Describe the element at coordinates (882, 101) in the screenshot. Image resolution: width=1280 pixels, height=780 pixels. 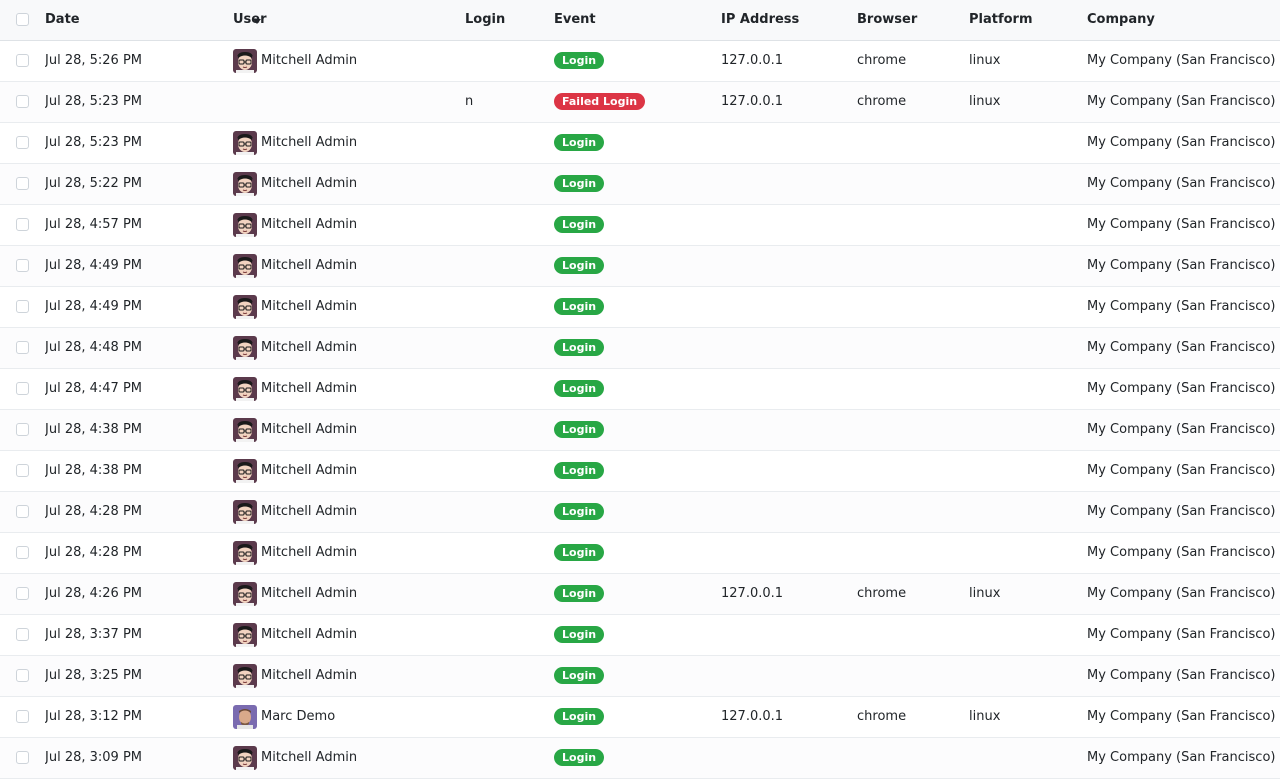
I see `browser-cell: chrome` at that location.